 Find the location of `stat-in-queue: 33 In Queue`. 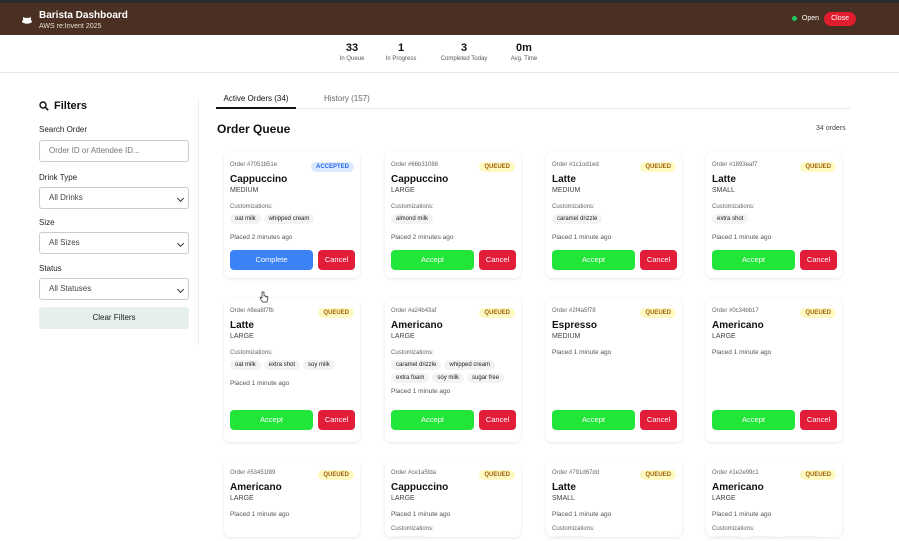

stat-in-queue: 33 In Queue is located at coordinates (352, 53).